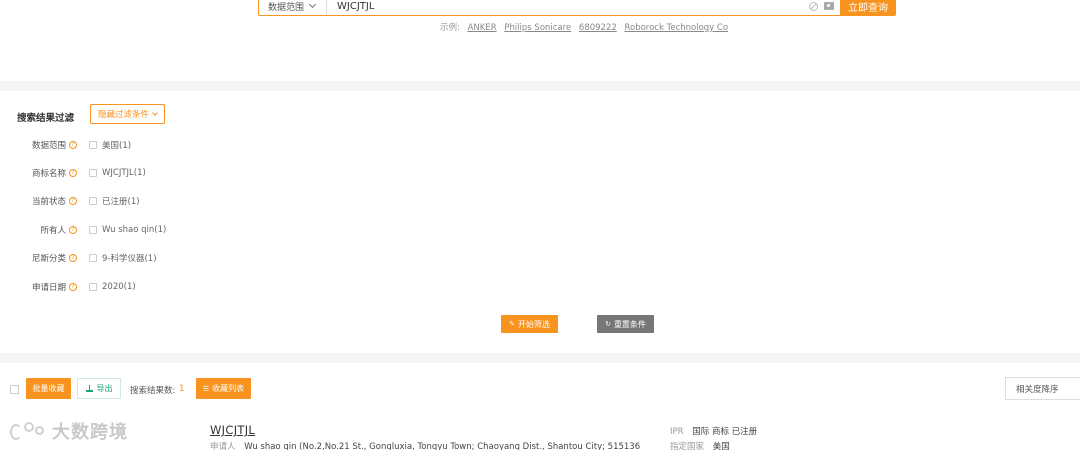  What do you see at coordinates (482, 28) in the screenshot?
I see `example-link-anker: ANKER` at bounding box center [482, 28].